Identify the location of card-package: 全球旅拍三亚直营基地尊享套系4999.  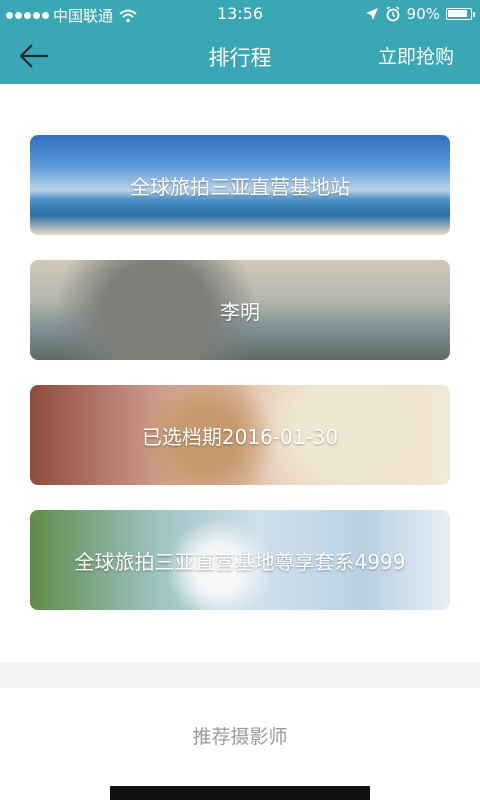
(240, 560).